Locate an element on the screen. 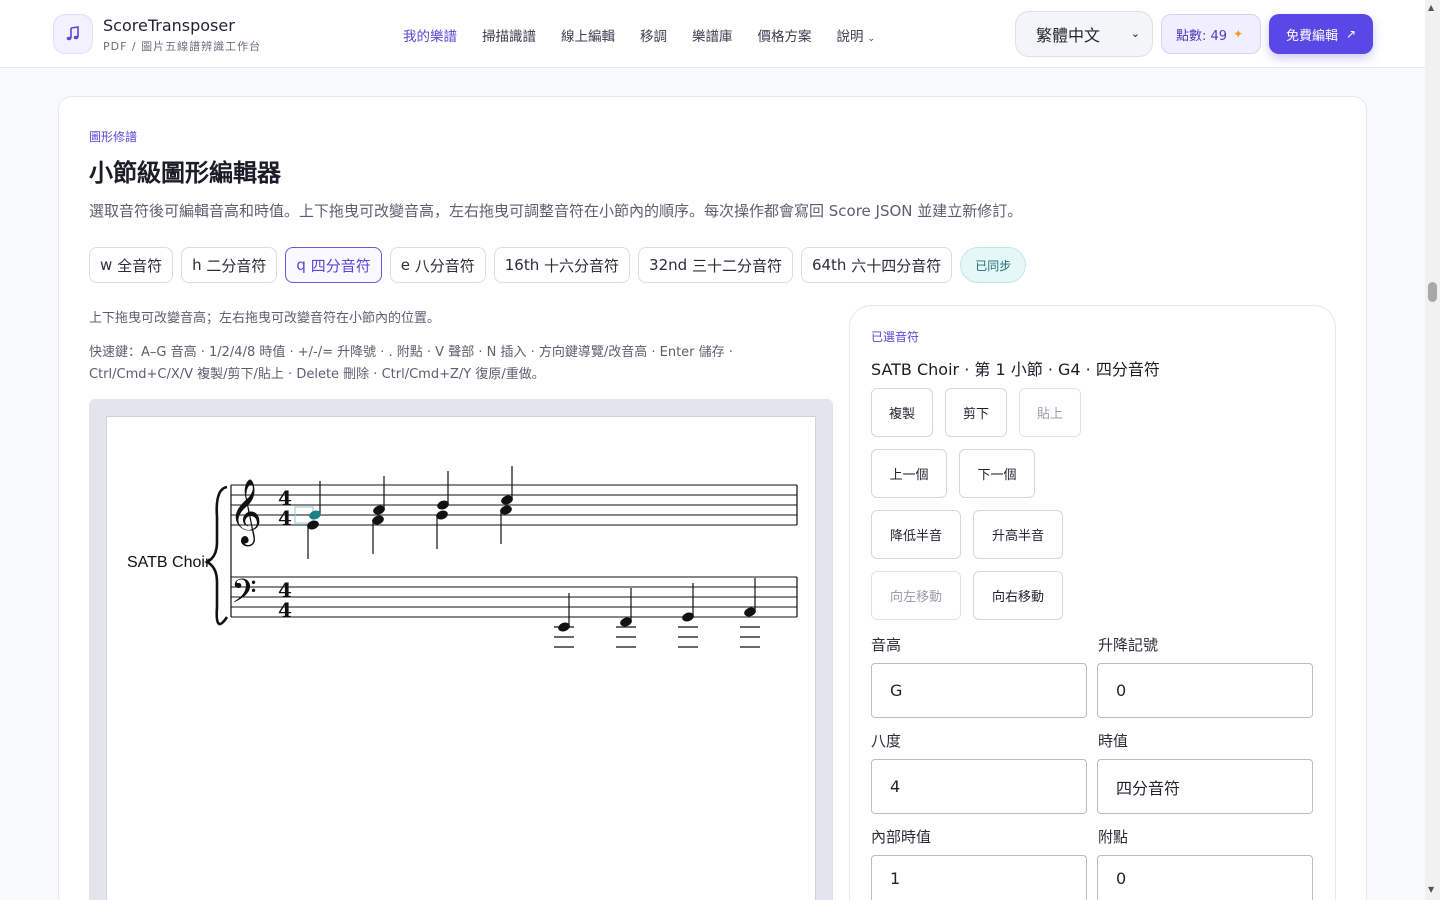 This screenshot has height=900, width=1440. scrollbar-thumb is located at coordinates (1432, 292).